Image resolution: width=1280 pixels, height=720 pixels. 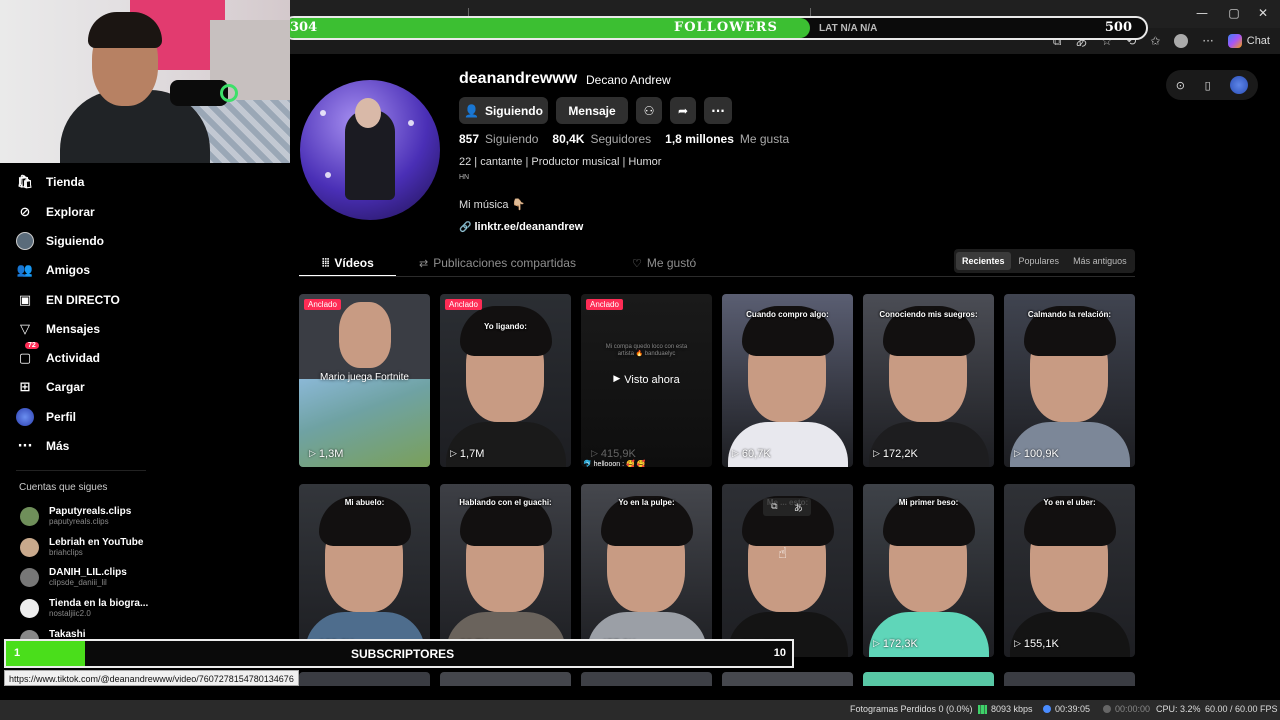 I want to click on video-hover-controls: ⧉ あ, so click(x=787, y=507).